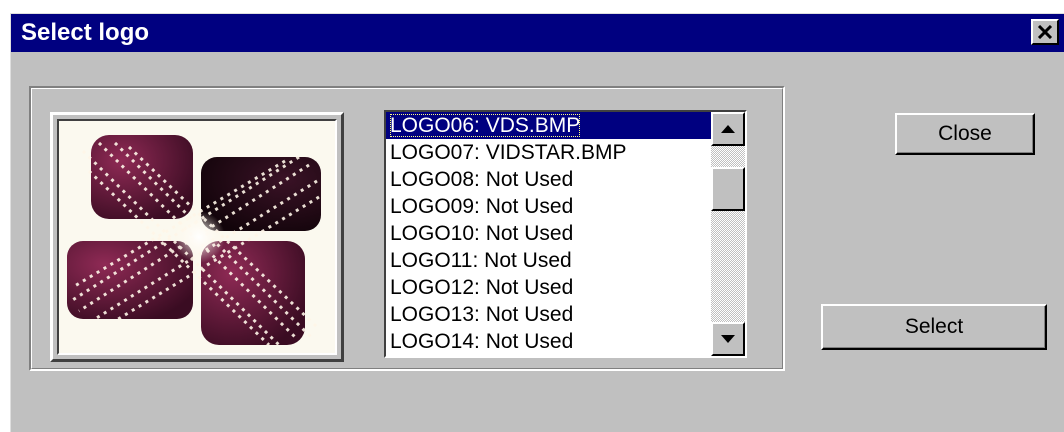  What do you see at coordinates (548, 341) in the screenshot?
I see `list-item-logo14: LOGO14: Not Used` at bounding box center [548, 341].